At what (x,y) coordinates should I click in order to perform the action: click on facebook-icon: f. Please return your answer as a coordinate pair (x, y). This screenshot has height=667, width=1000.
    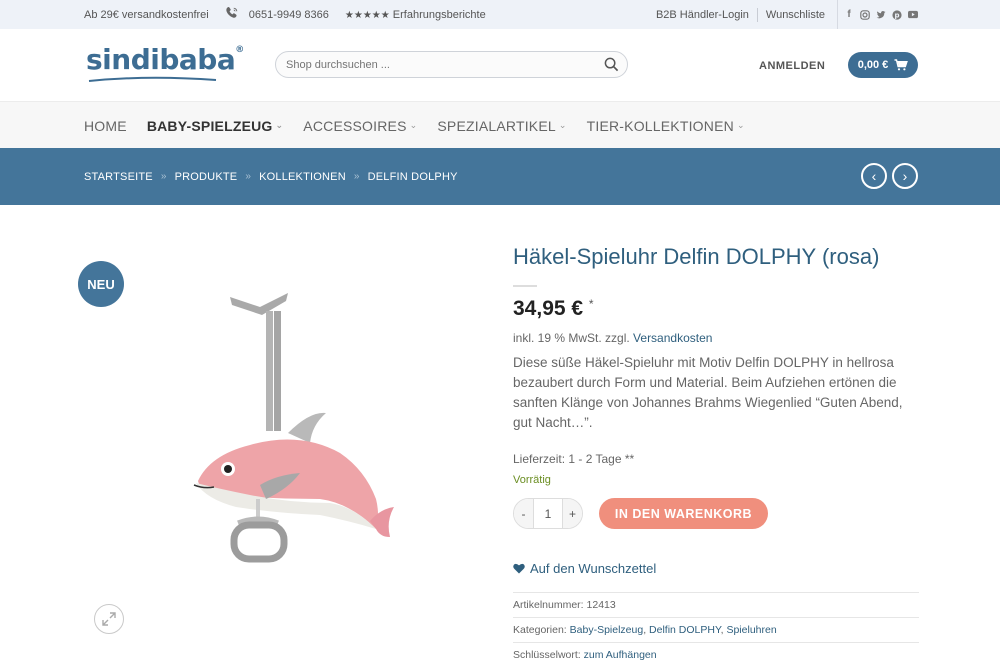
    Looking at the image, I should click on (849, 14).